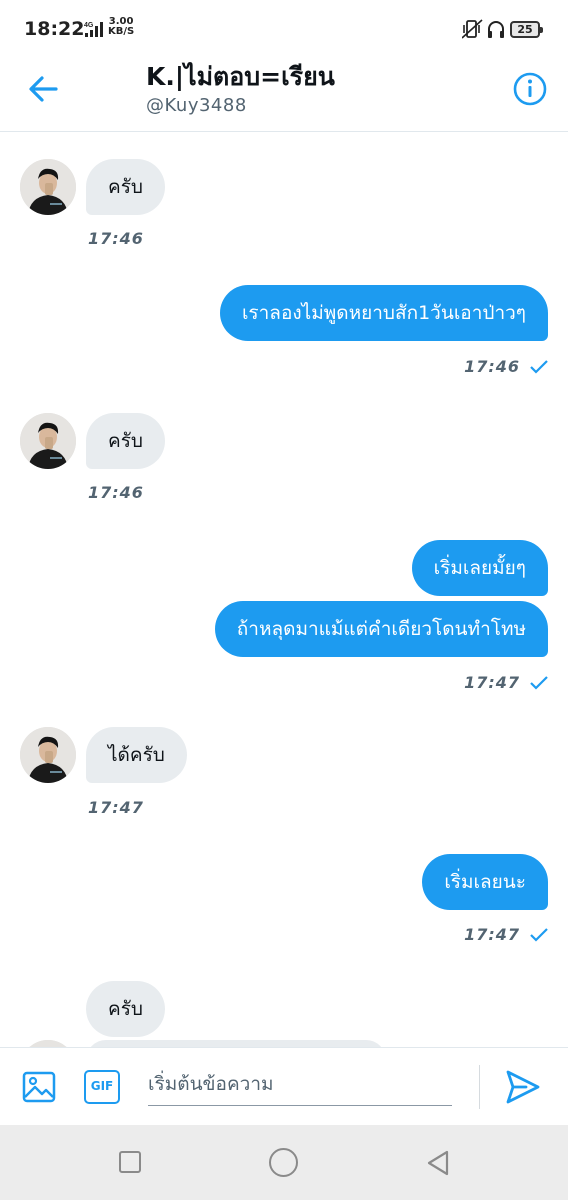 The height and width of the screenshot is (1200, 568). I want to click on message-bubble-outgoing: ถ้าหลุดมาแม้แต่คำเดียวโดนทำโทษ, so click(381, 629).